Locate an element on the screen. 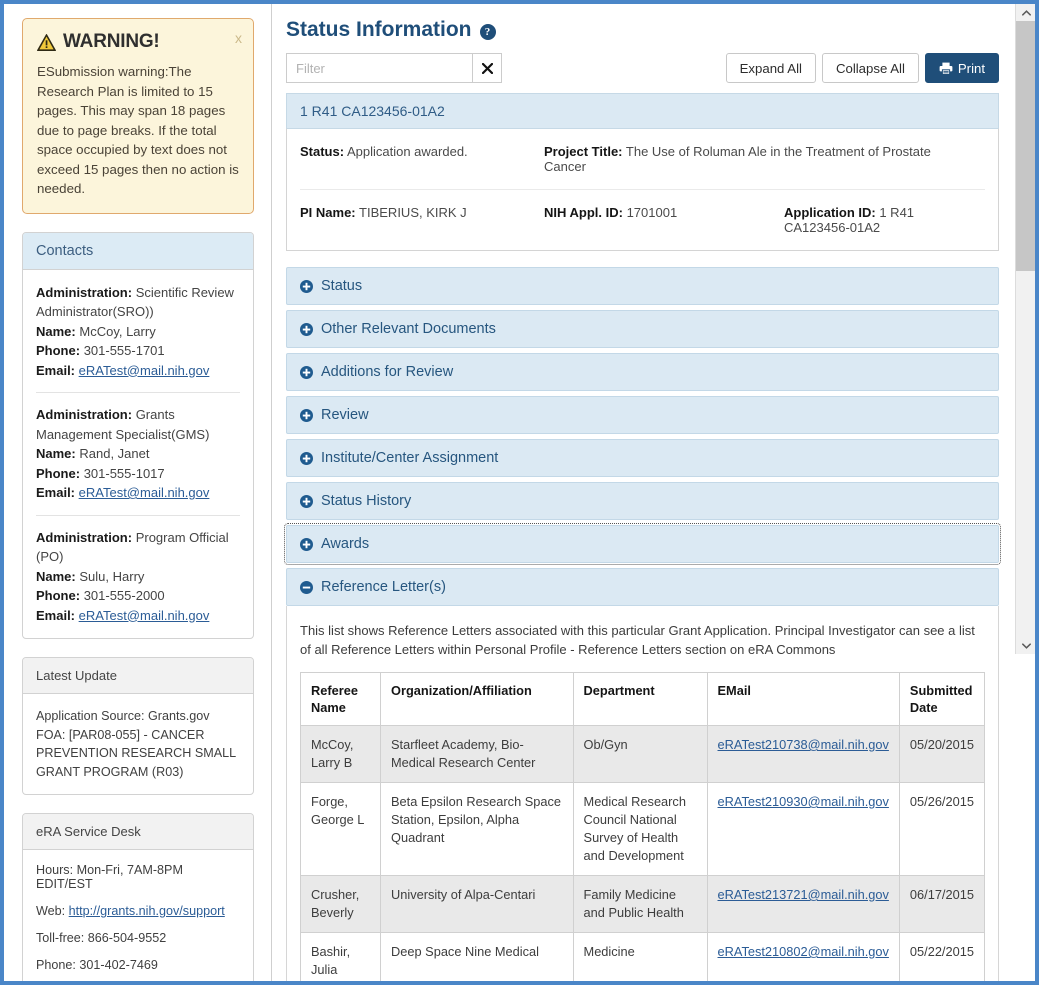  chevron-down-icon is located at coordinates (1026, 645).